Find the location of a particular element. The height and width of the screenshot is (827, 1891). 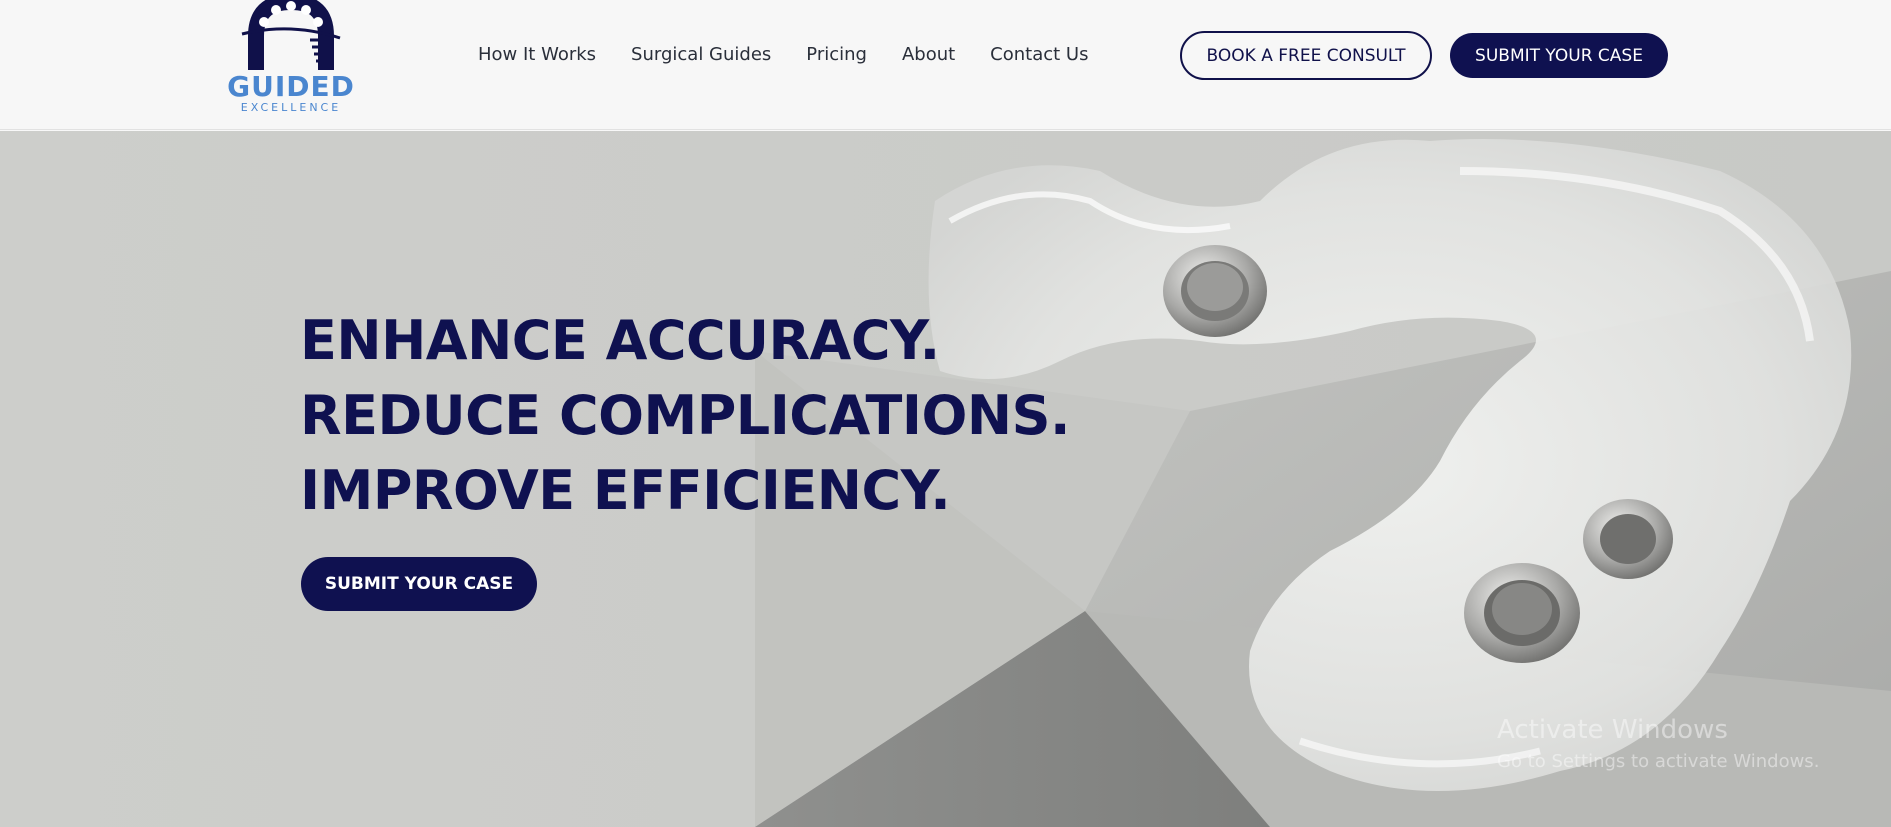

headline-line-efficiency: IMPROVE EFFICIENCY. is located at coordinates (625, 490).